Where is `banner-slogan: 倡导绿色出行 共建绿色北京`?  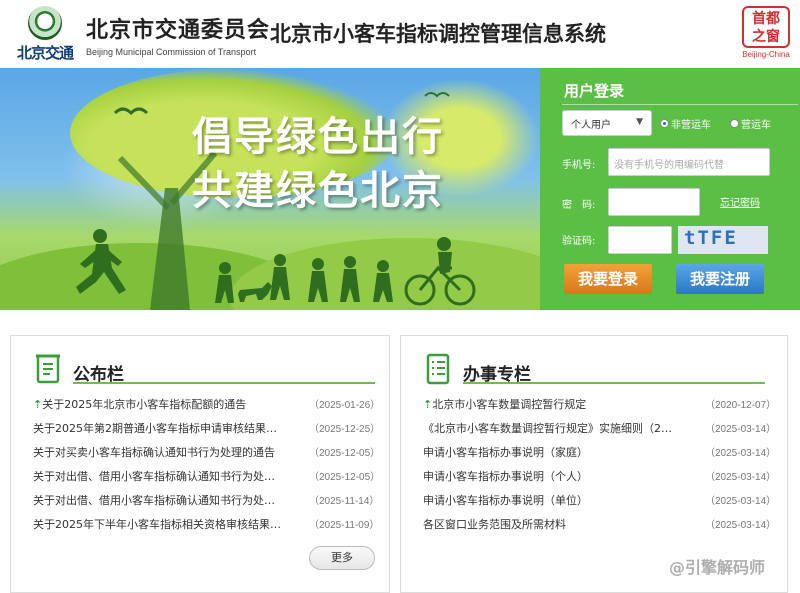 banner-slogan: 倡导绿色出行 共建绿色北京 is located at coordinates (318, 164).